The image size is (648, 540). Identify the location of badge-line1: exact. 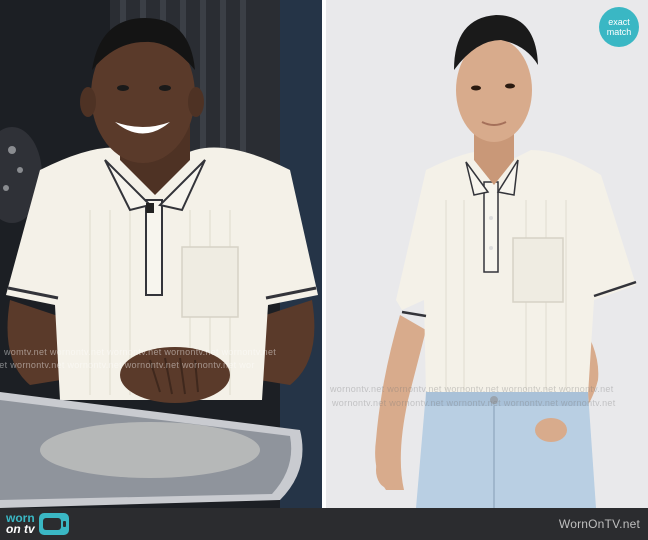
(619, 22).